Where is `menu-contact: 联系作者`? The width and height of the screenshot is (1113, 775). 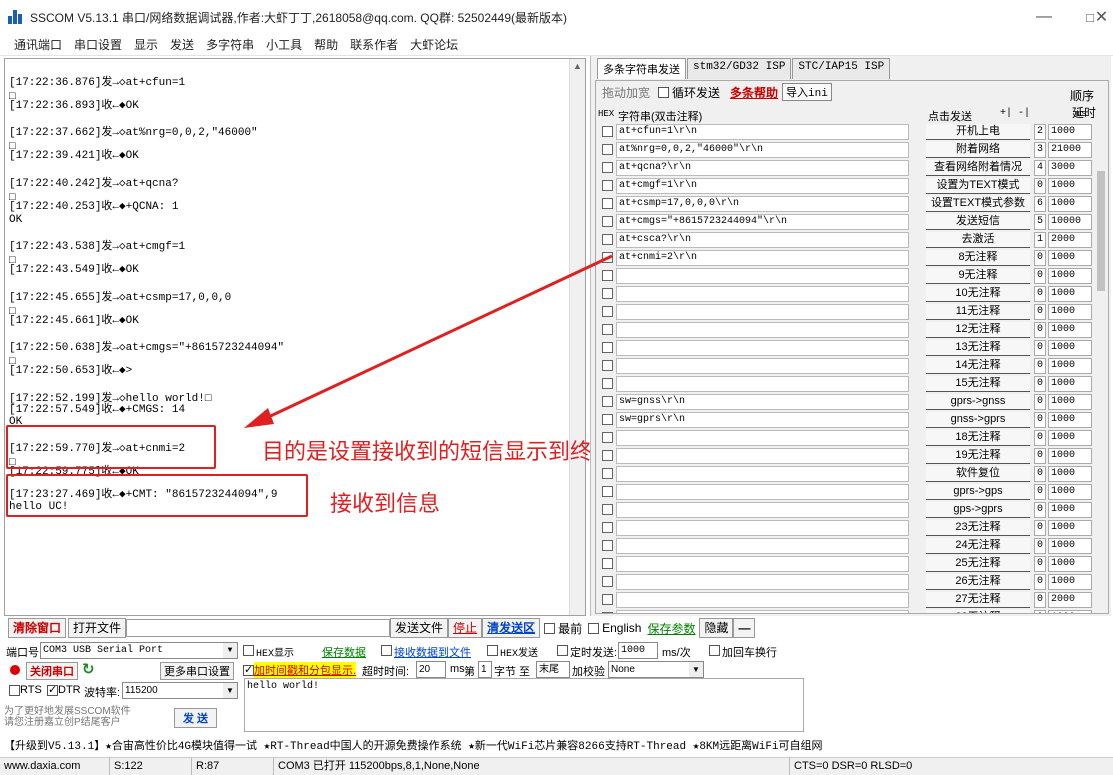
menu-contact: 联系作者 is located at coordinates (374, 44).